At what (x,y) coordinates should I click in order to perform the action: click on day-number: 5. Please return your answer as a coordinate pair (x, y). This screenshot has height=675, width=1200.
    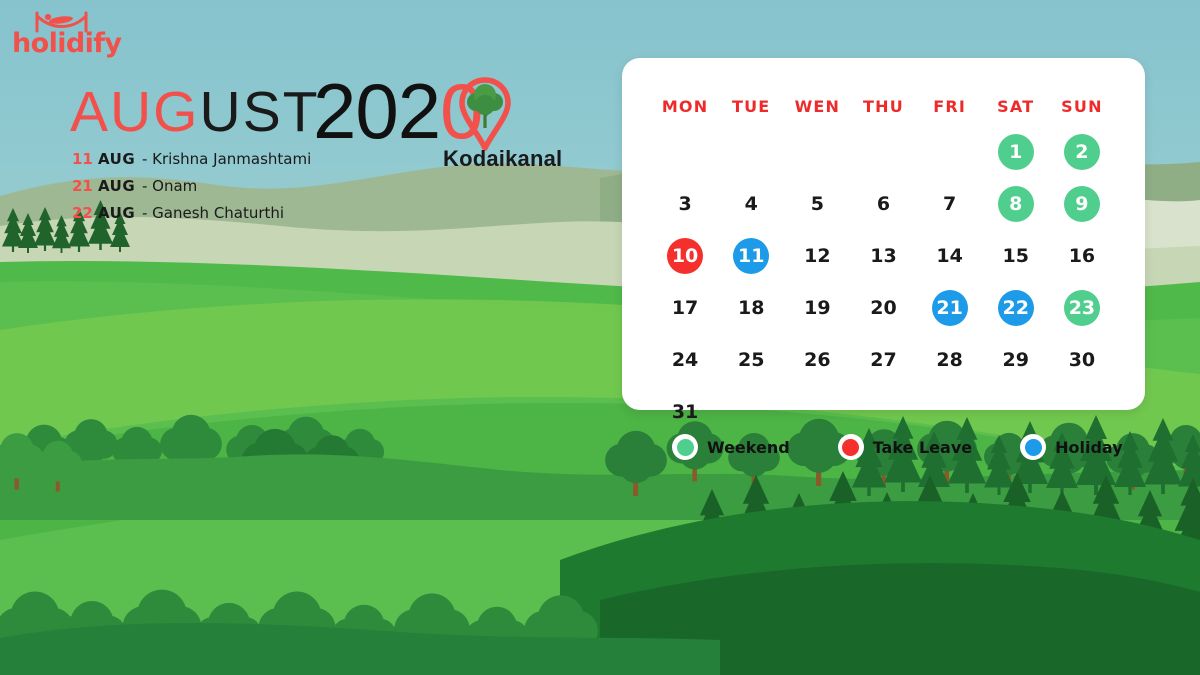
    Looking at the image, I should click on (817, 203).